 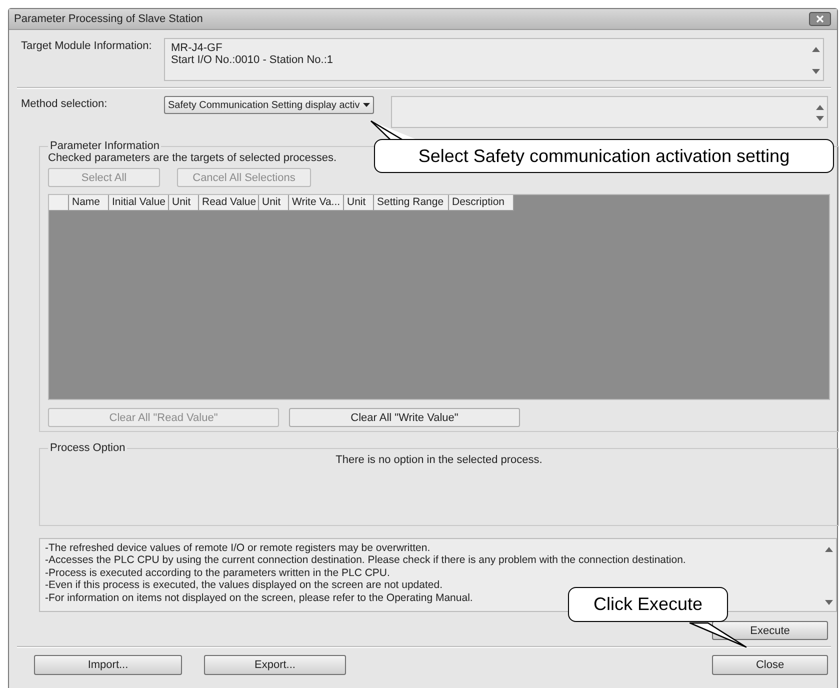 I want to click on process-option-message: There is no option in the selected process., so click(x=439, y=460).